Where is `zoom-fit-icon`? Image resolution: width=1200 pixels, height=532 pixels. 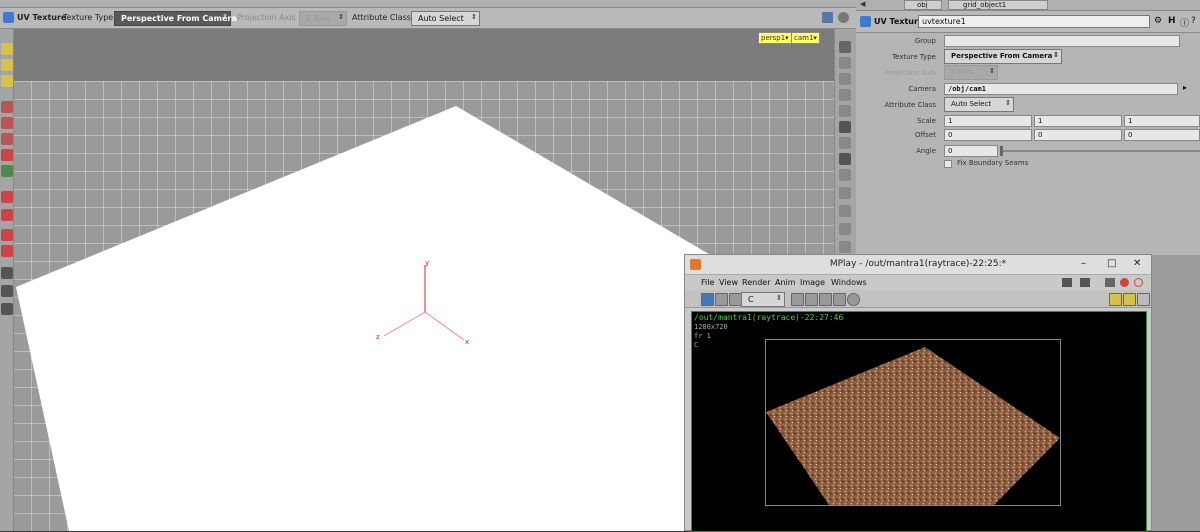
zoom-fit-icon is located at coordinates (825, 299).